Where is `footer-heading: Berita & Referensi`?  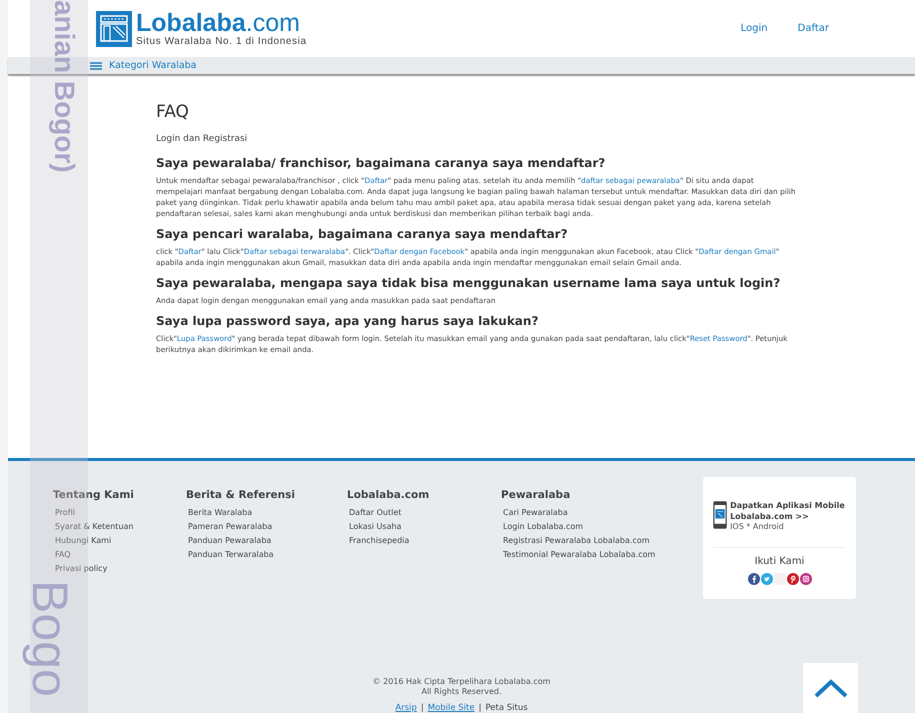
footer-heading: Berita & Referensi is located at coordinates (240, 495).